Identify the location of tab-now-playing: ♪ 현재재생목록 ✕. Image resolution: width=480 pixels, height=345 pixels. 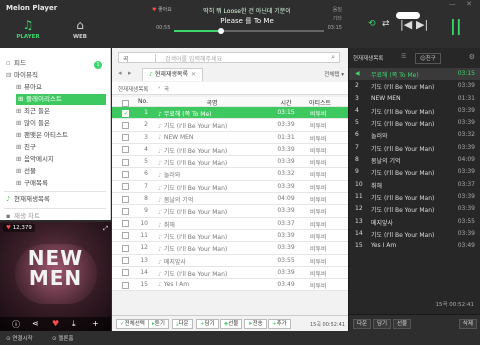
(172, 74).